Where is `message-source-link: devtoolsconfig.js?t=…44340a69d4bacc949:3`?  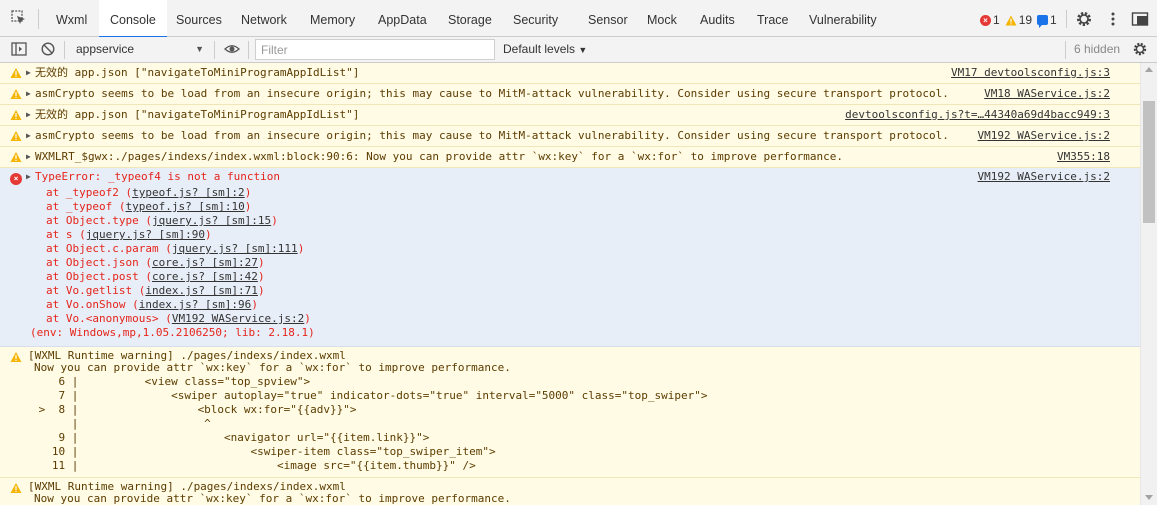 message-source-link: devtoolsconfig.js?t=…44340a69d4bacc949:3 is located at coordinates (992, 115).